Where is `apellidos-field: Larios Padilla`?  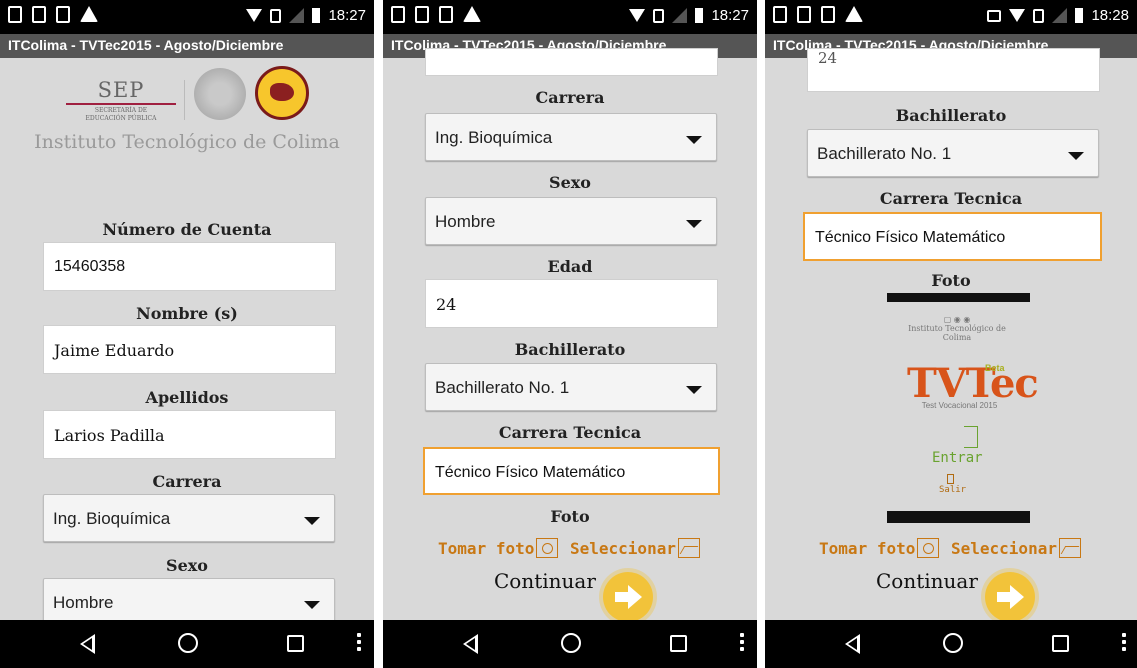 apellidos-field: Larios Padilla is located at coordinates (189, 434).